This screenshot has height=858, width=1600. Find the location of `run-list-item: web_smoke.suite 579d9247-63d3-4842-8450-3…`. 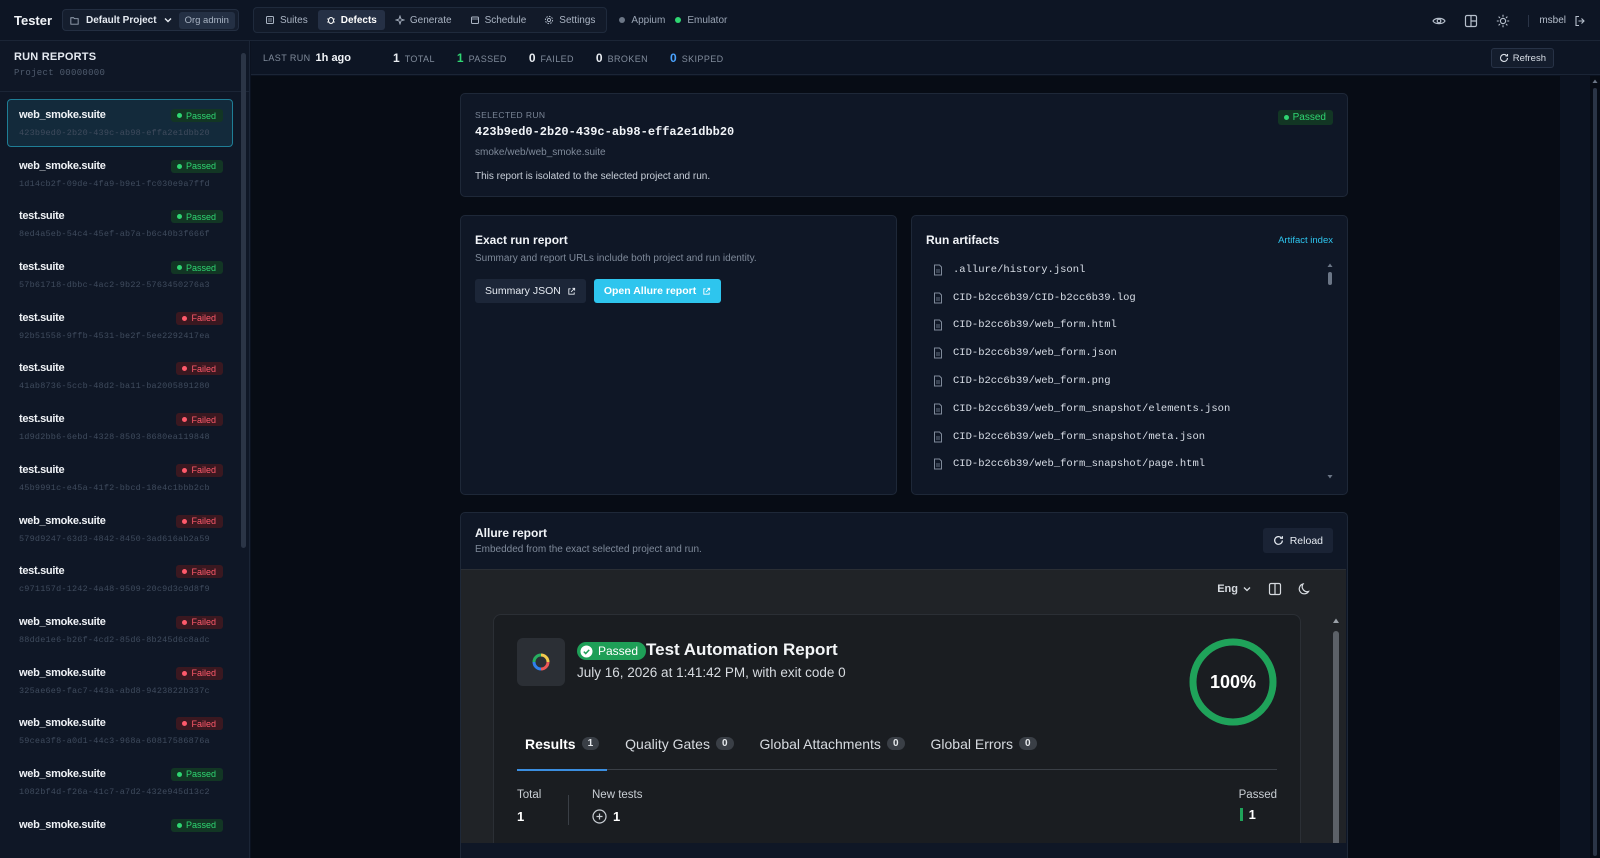

run-list-item: web_smoke.suite 579d9247-63d3-4842-8450-3… is located at coordinates (120, 529).